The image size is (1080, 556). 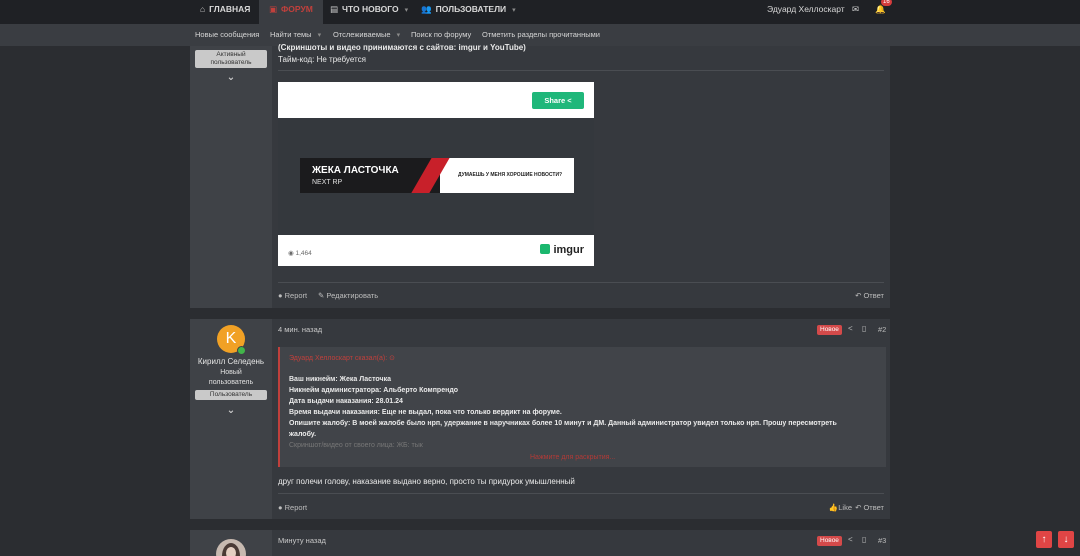 I want to click on view-count: 1,464, so click(x=303, y=253).